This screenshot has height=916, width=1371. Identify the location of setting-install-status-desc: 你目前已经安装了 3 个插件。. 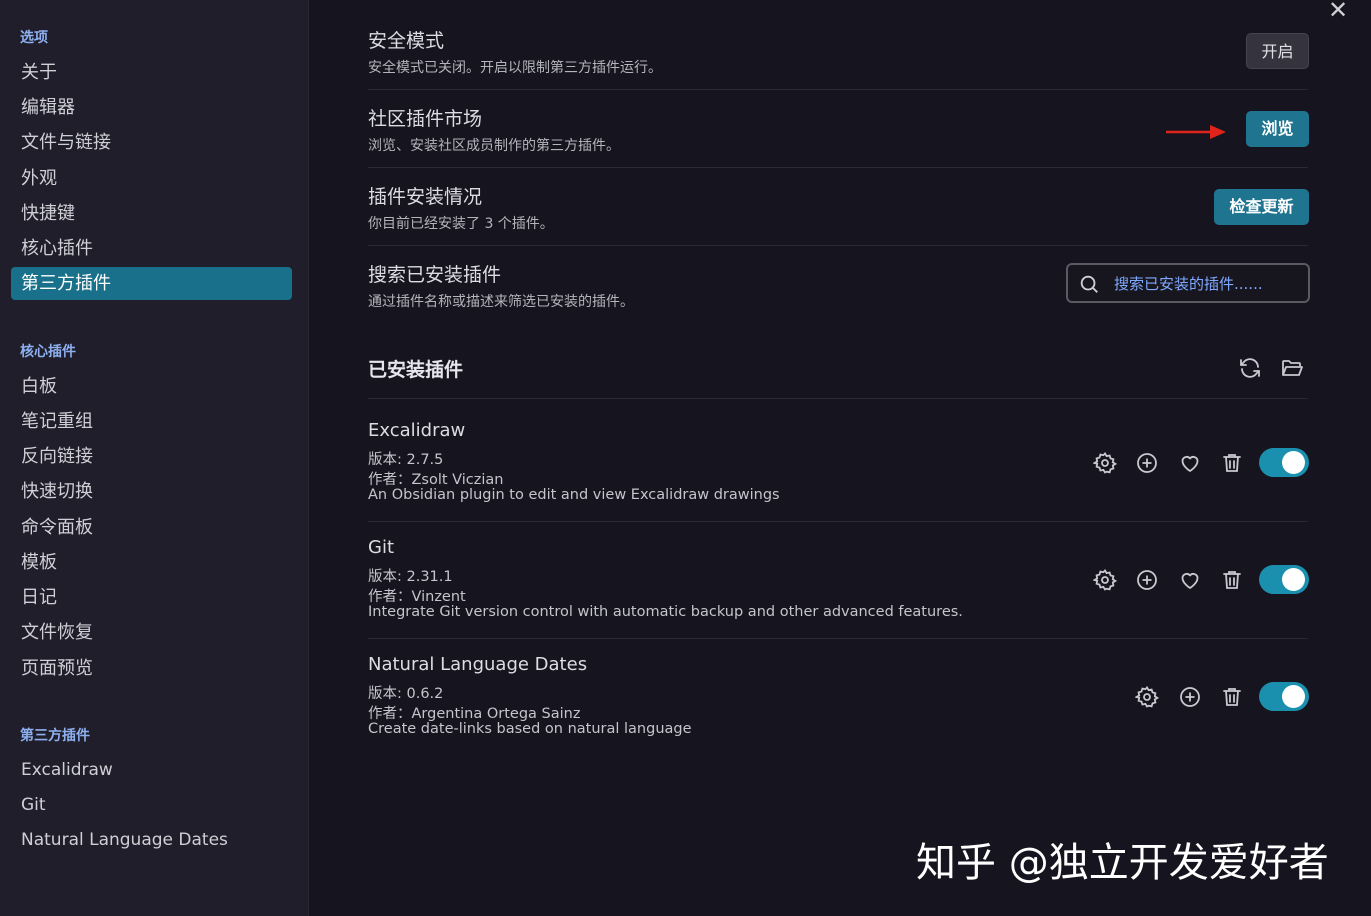
(461, 224).